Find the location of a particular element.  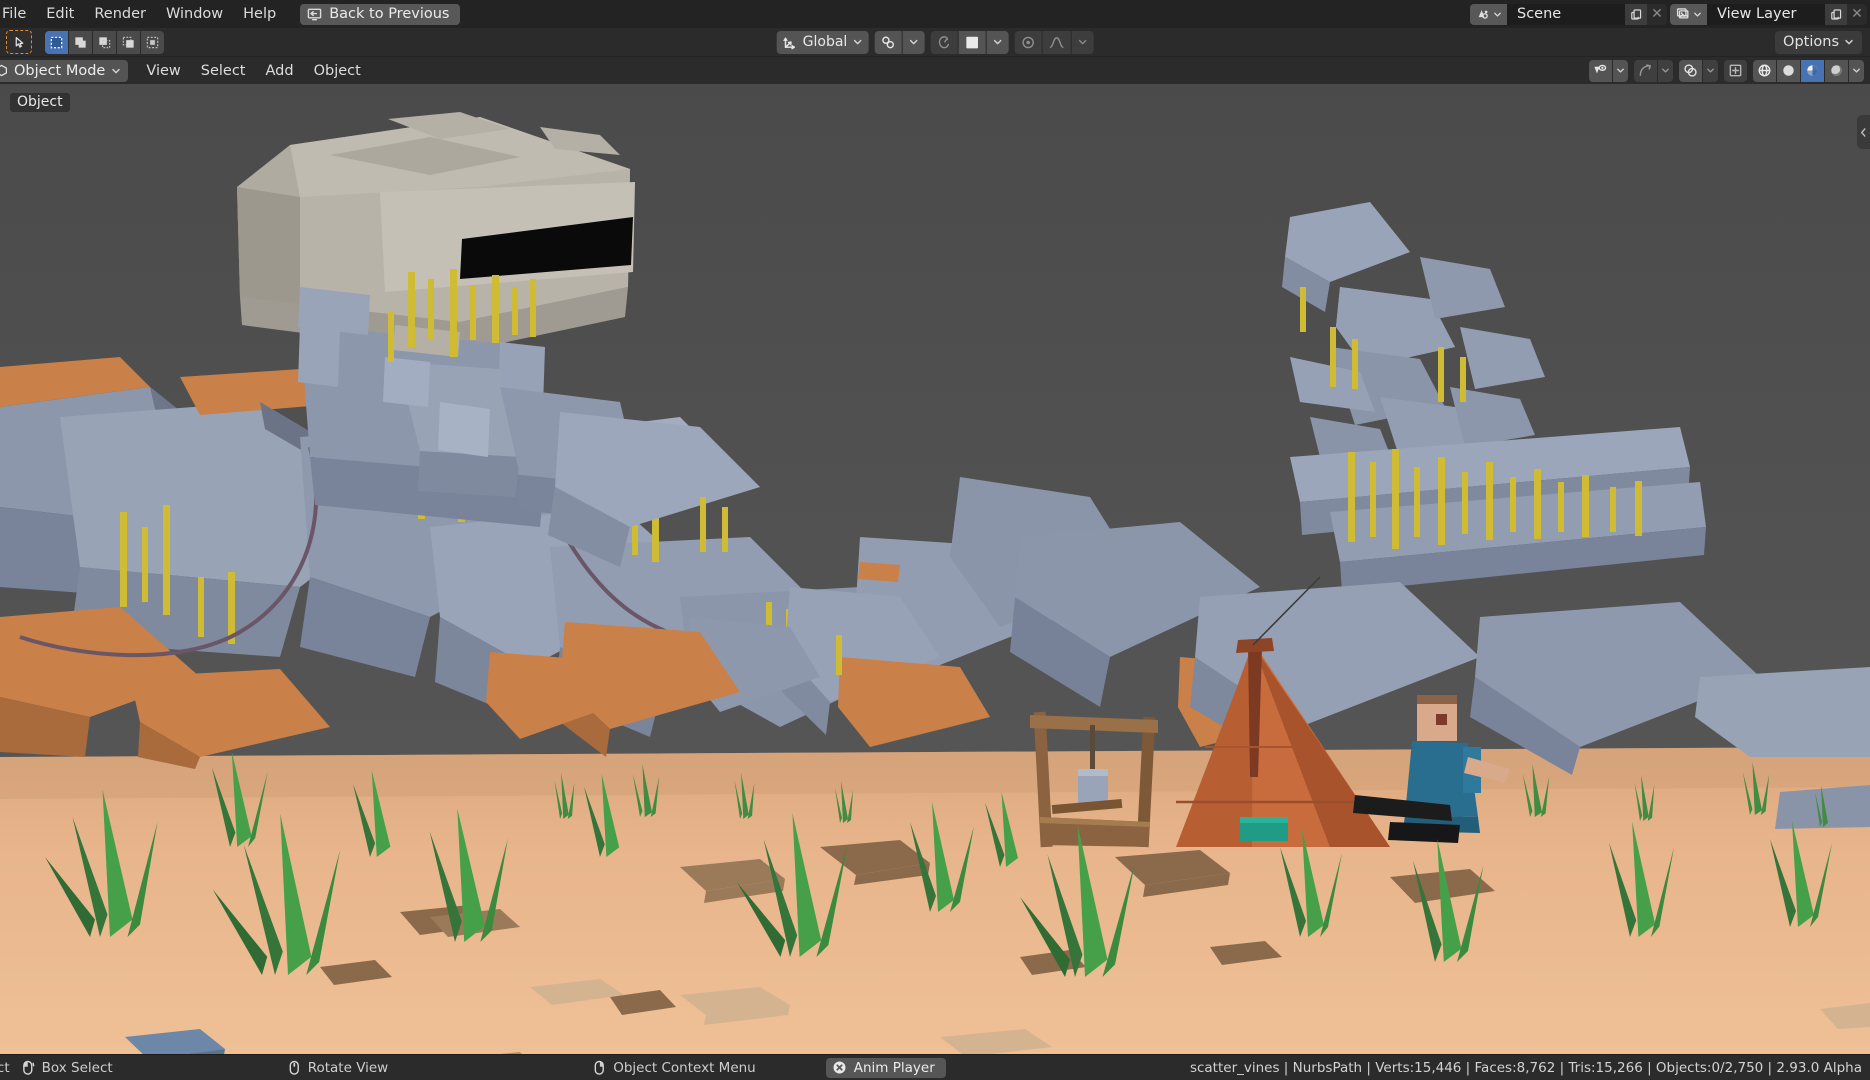

topbar-datablocks: Scene ✕ View Layer ✕ is located at coordinates (1670, 14).